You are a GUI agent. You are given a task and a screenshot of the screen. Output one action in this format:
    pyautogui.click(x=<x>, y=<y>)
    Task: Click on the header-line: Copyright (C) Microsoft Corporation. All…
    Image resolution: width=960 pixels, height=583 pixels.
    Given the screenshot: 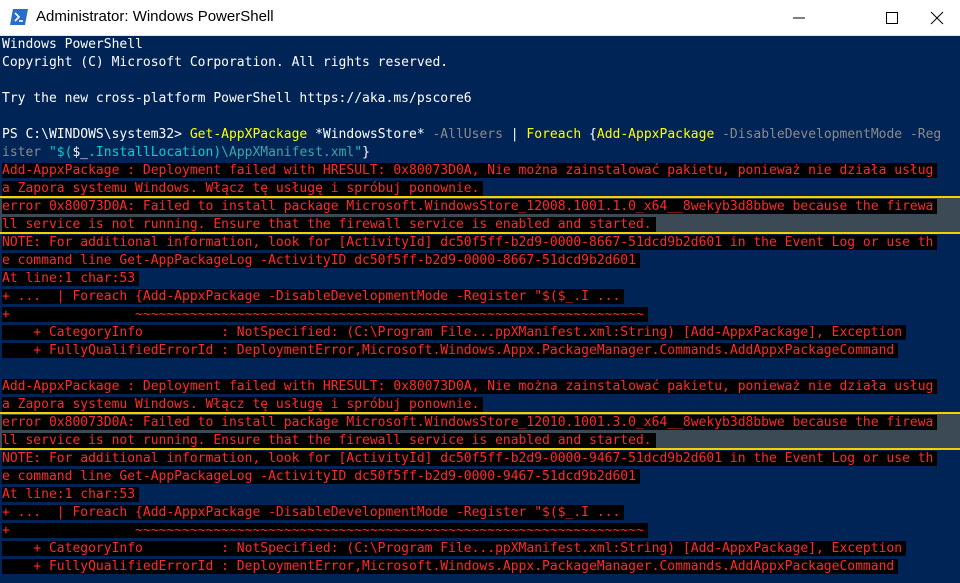 What is the action you would take?
    pyautogui.click(x=225, y=62)
    